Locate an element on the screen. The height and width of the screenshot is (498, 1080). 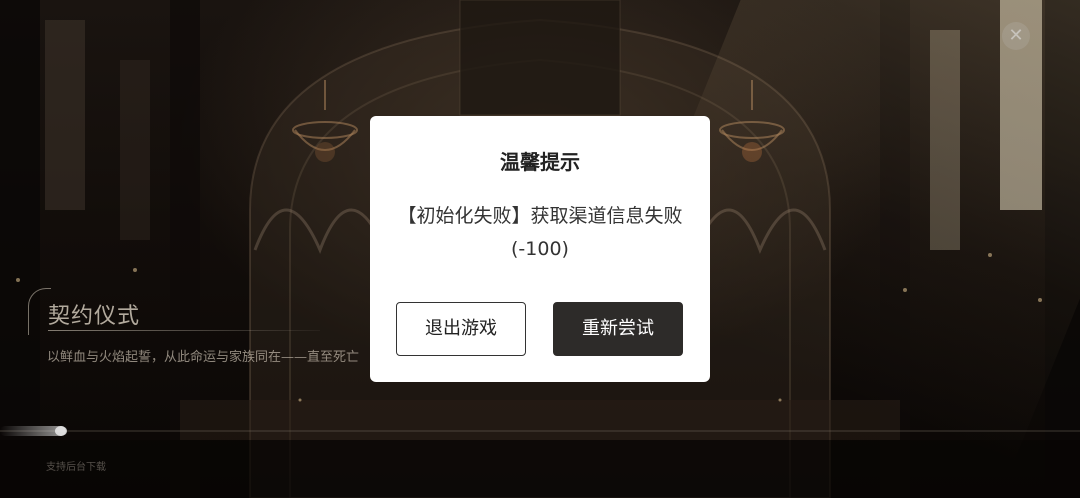
loading-progress-head is located at coordinates (61, 431).